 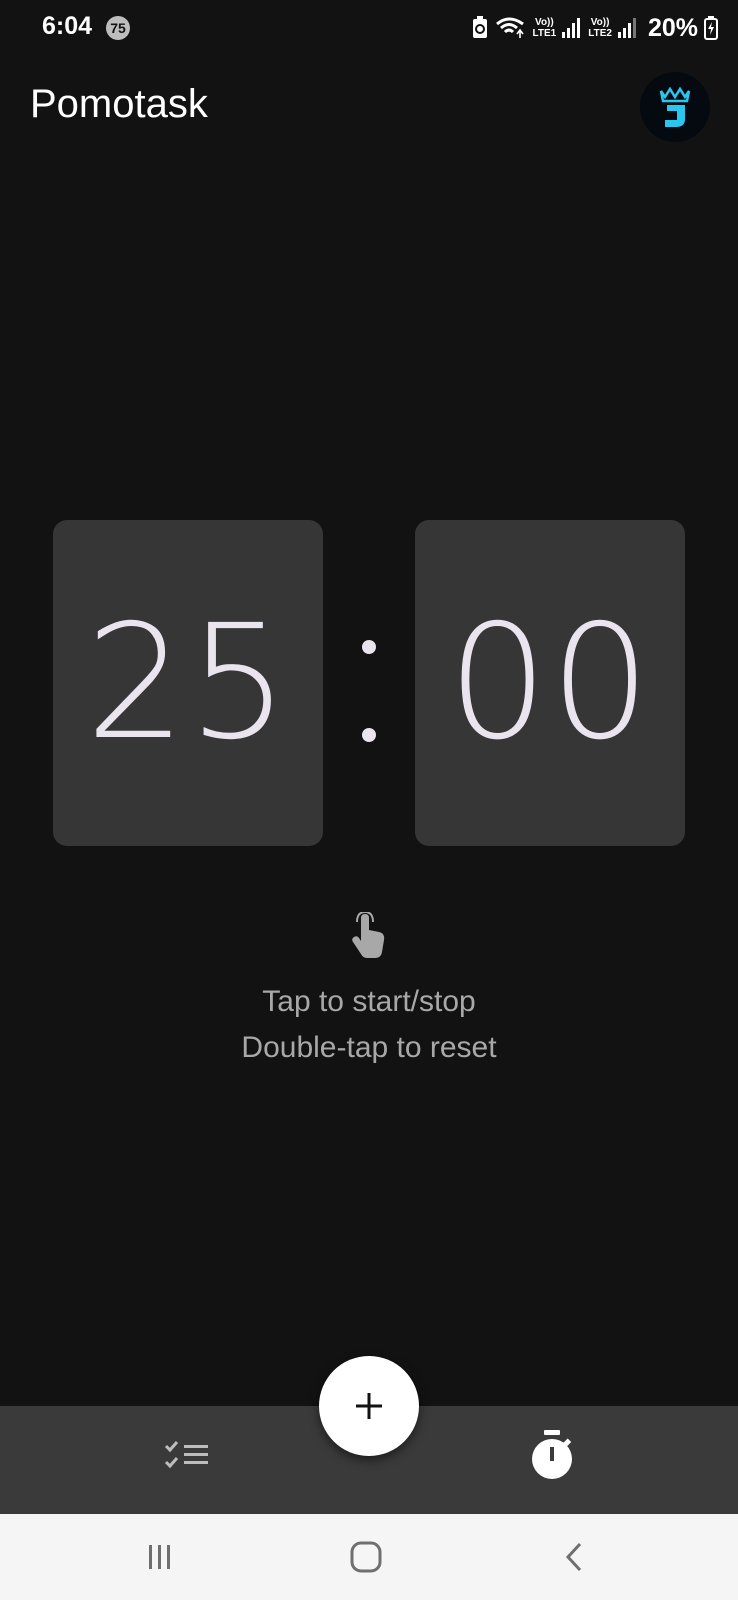 I want to click on recents-icon, so click(x=159, y=1557).